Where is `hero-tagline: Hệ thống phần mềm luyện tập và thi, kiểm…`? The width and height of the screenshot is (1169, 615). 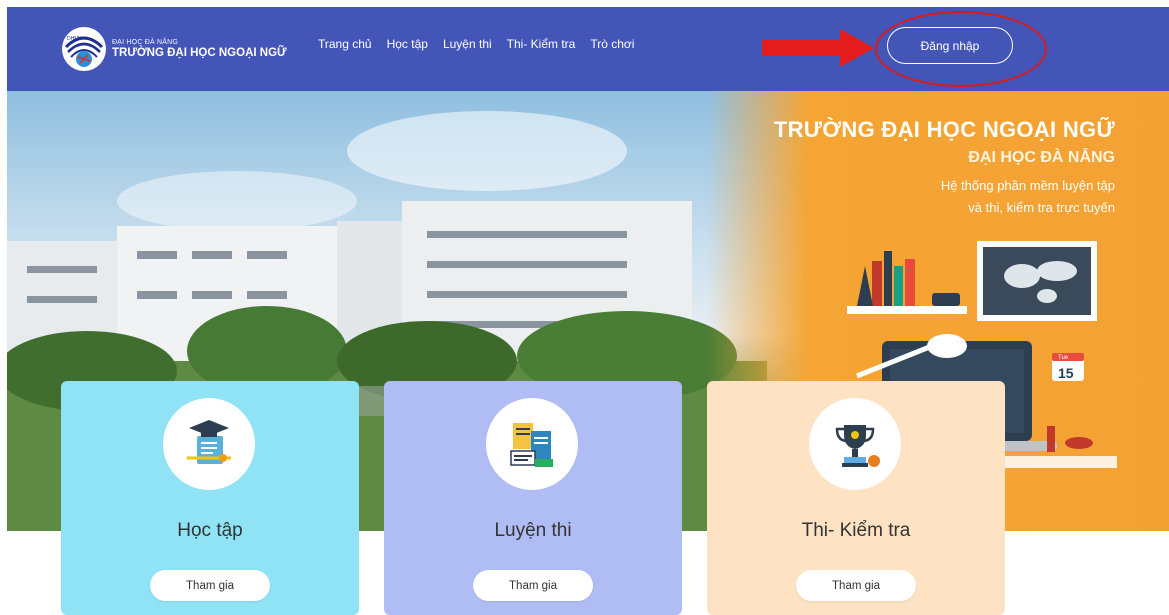
hero-tagline: Hệ thống phần mềm luyện tập và thi, kiểm… is located at coordinates (944, 197).